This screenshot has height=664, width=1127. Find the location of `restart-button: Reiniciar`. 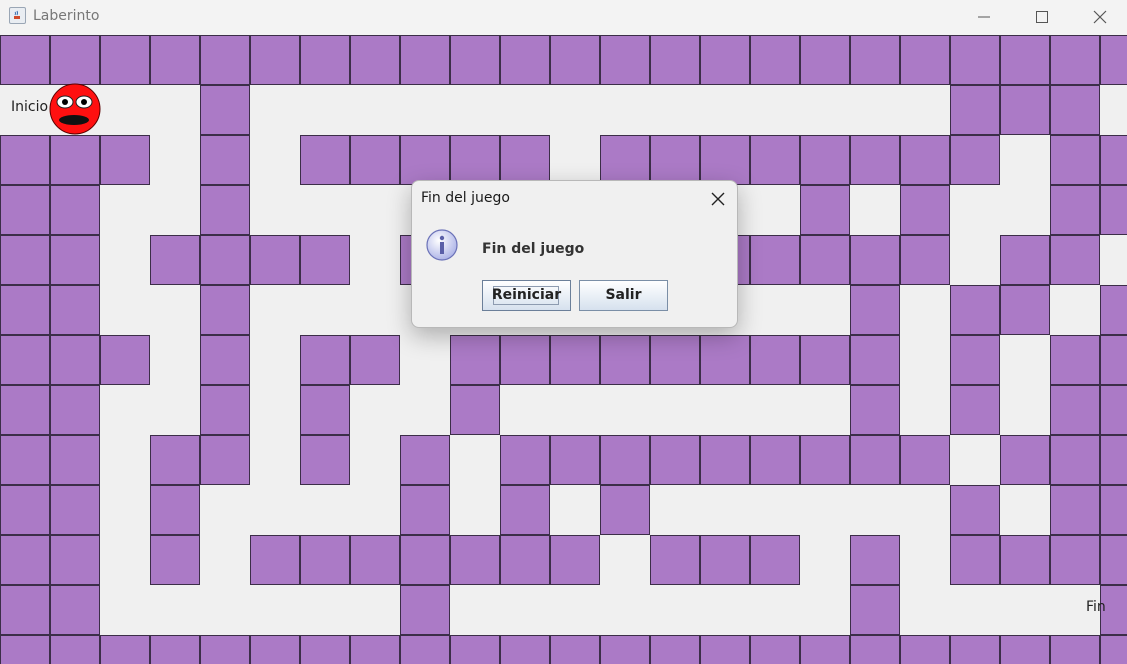

restart-button: Reiniciar is located at coordinates (526, 295).